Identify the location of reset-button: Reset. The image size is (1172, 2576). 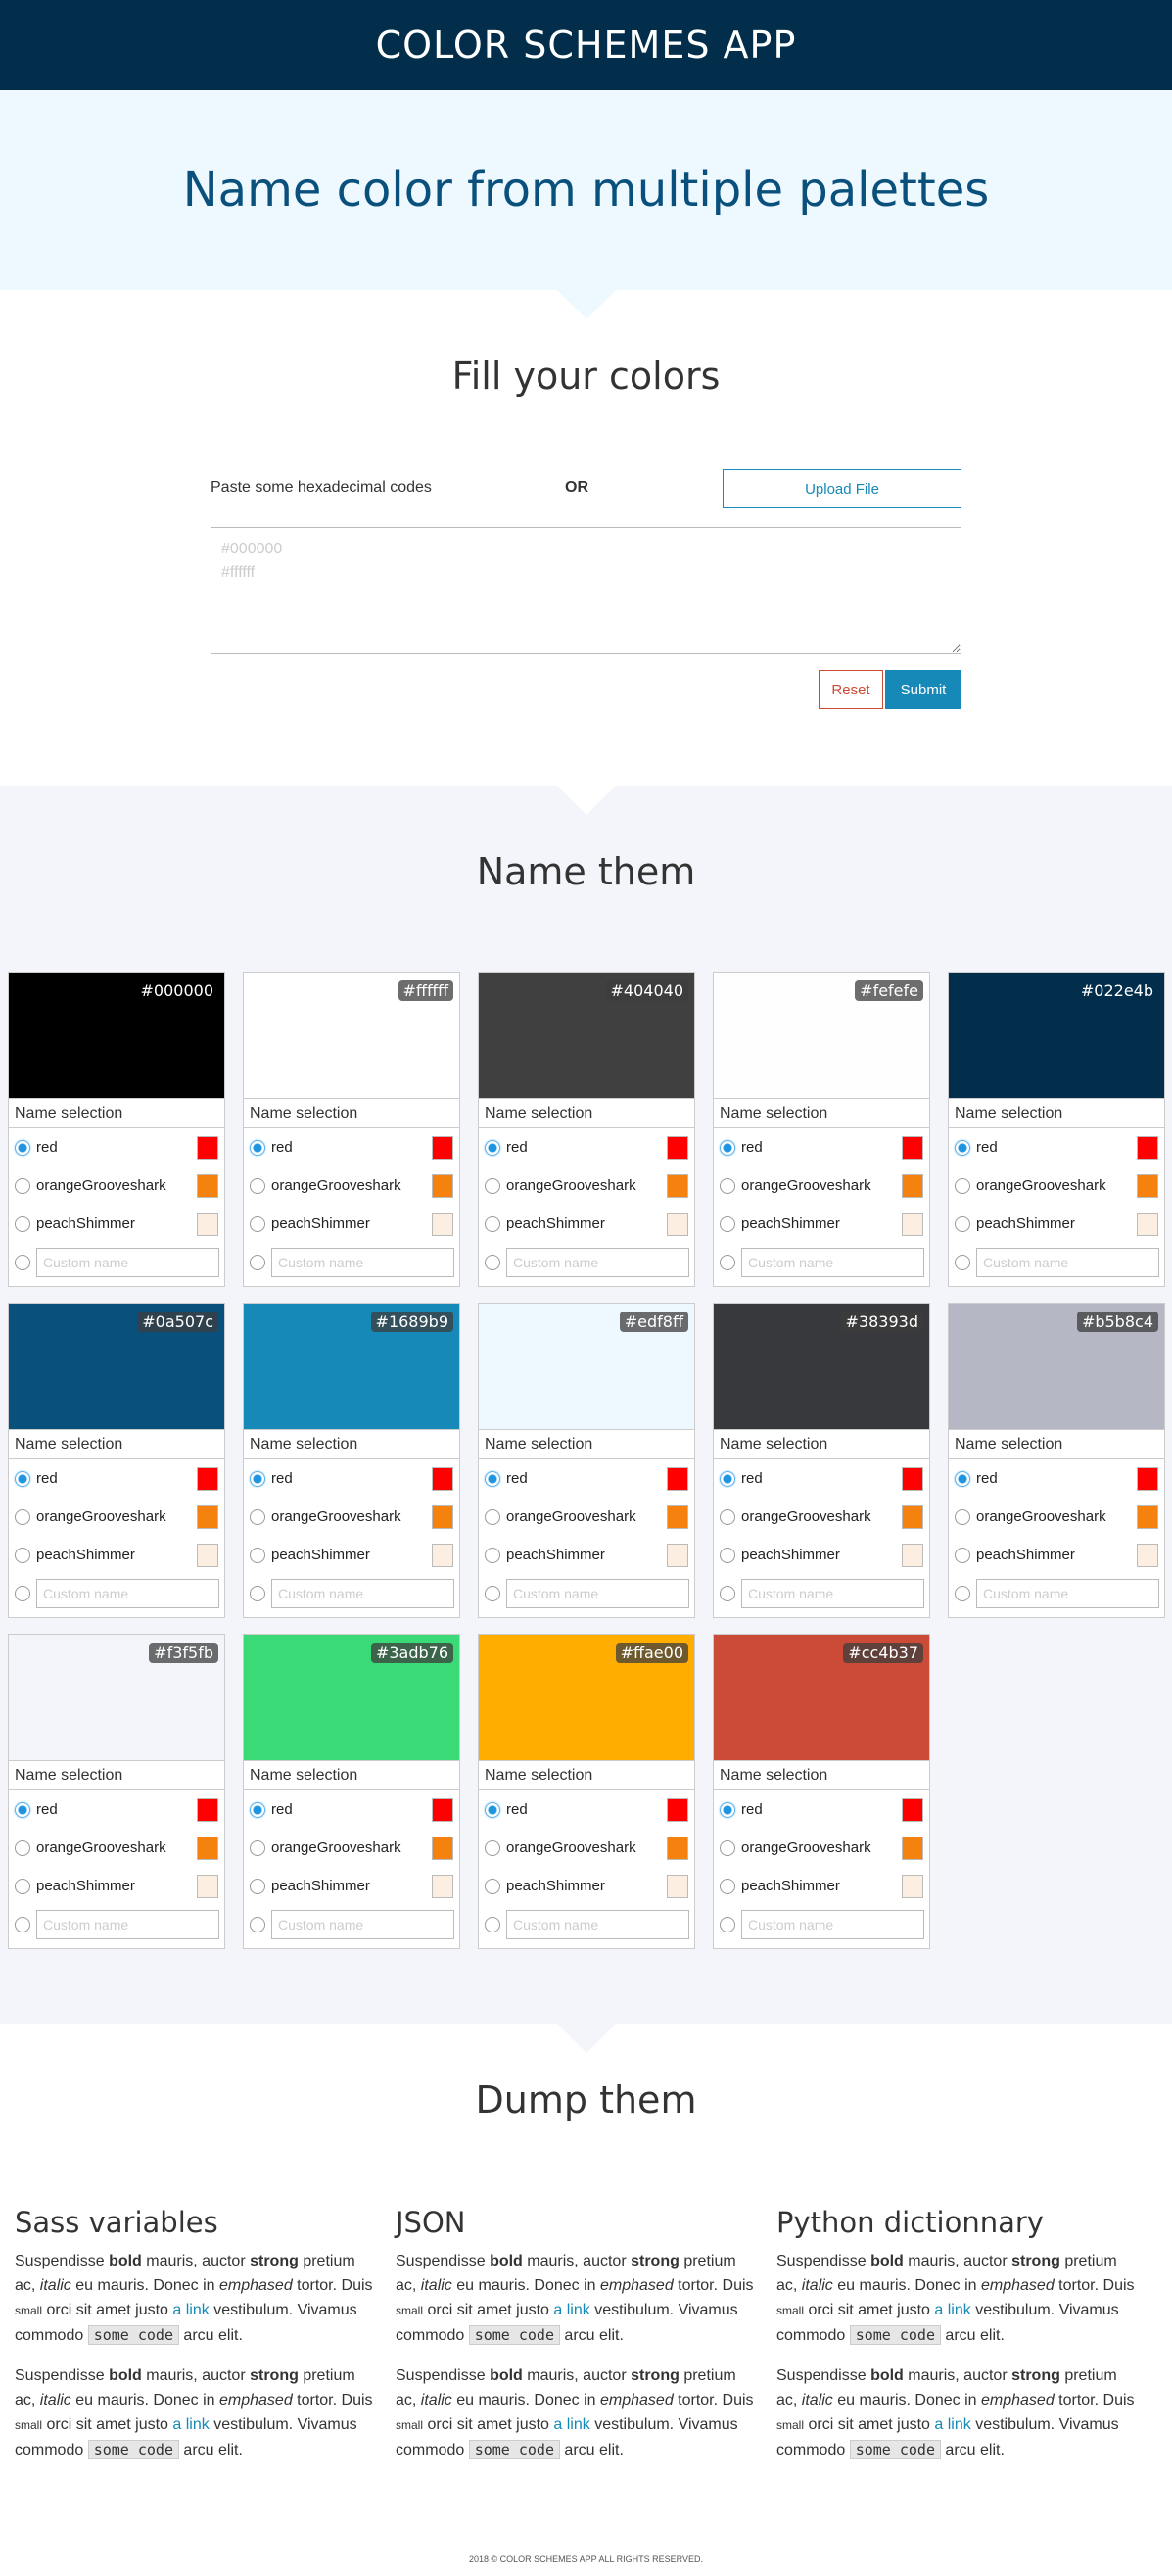
(851, 689).